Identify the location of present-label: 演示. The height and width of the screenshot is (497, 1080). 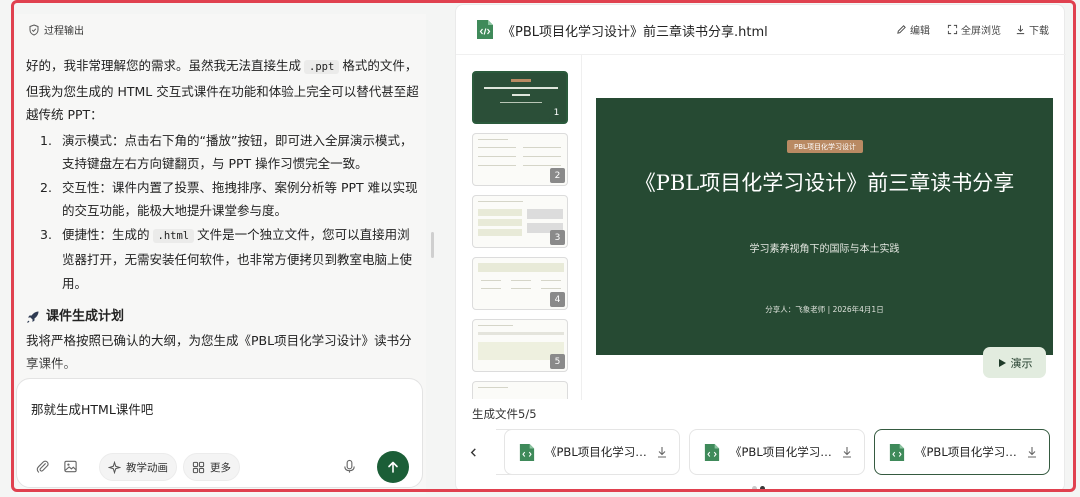
(1021, 363).